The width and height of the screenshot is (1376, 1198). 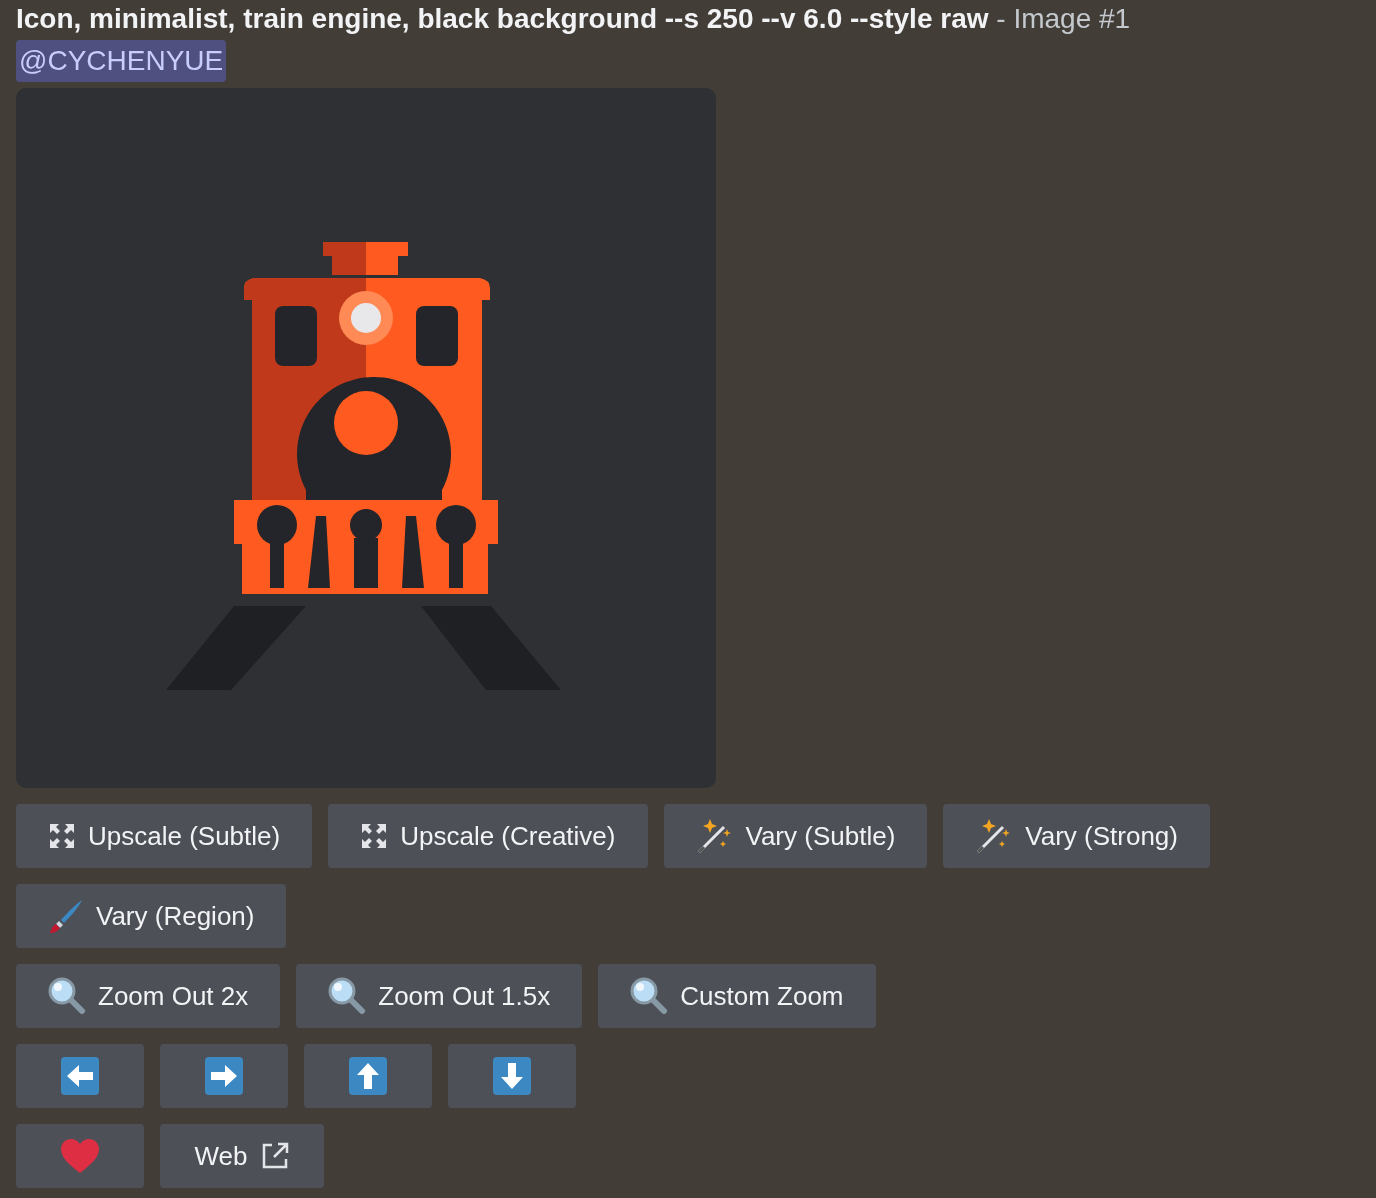 What do you see at coordinates (1076, 836) in the screenshot?
I see `action-button: Vary (Strong)` at bounding box center [1076, 836].